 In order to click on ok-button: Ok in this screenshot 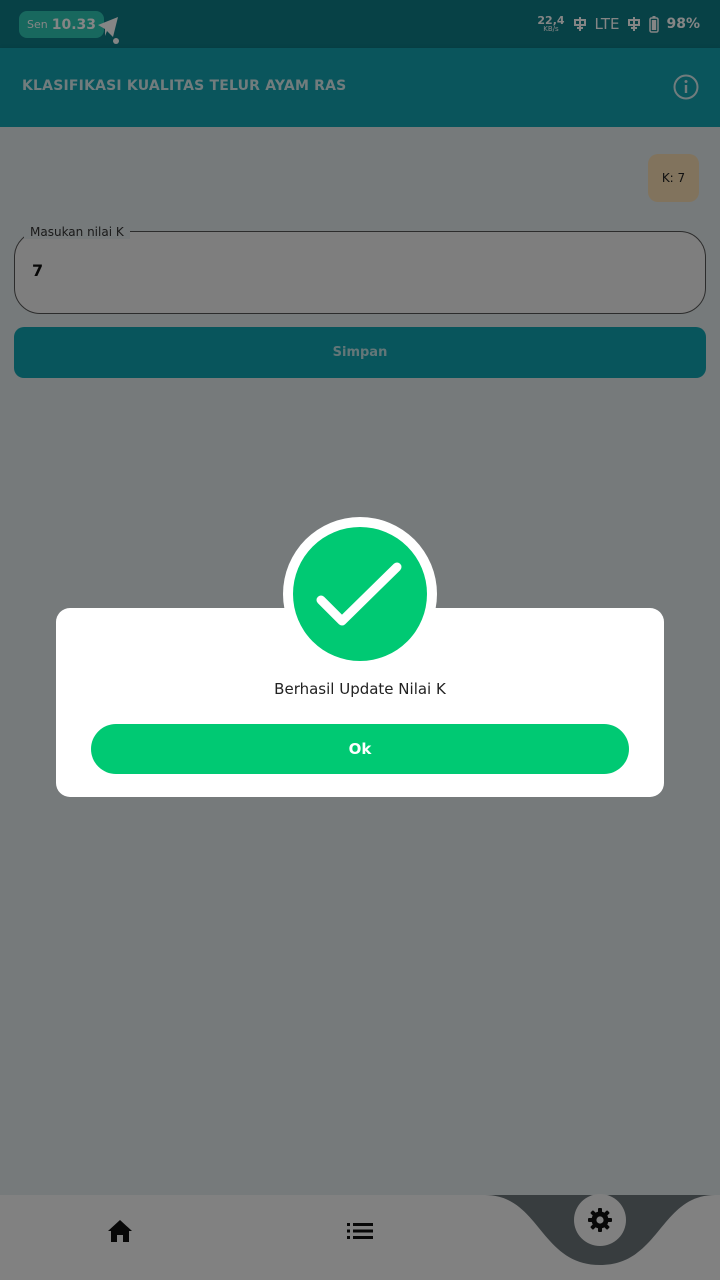, I will do `click(360, 749)`.